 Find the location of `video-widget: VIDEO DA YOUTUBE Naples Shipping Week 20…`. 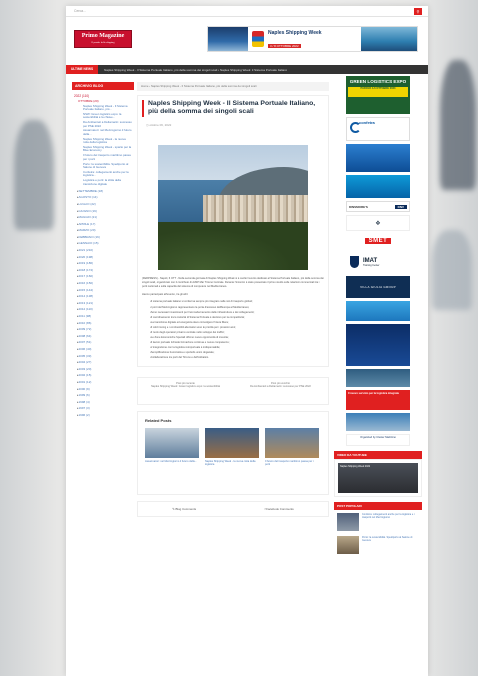

video-widget: VIDEO DA YOUTUBE Naples Shipping Week 20… is located at coordinates (378, 474).